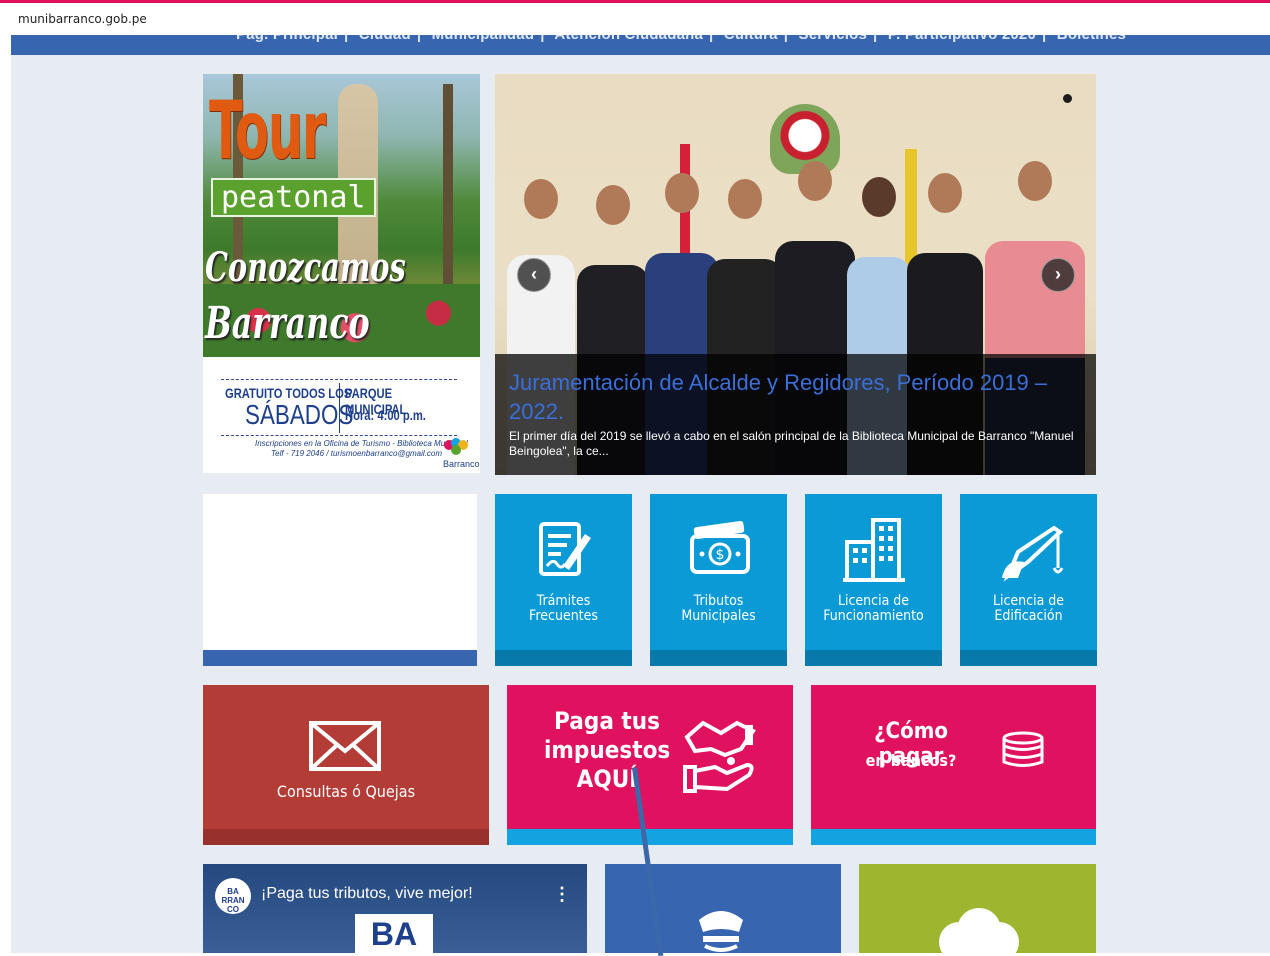  I want to click on channel-avatar: BA RRAN CO, so click(233, 896).